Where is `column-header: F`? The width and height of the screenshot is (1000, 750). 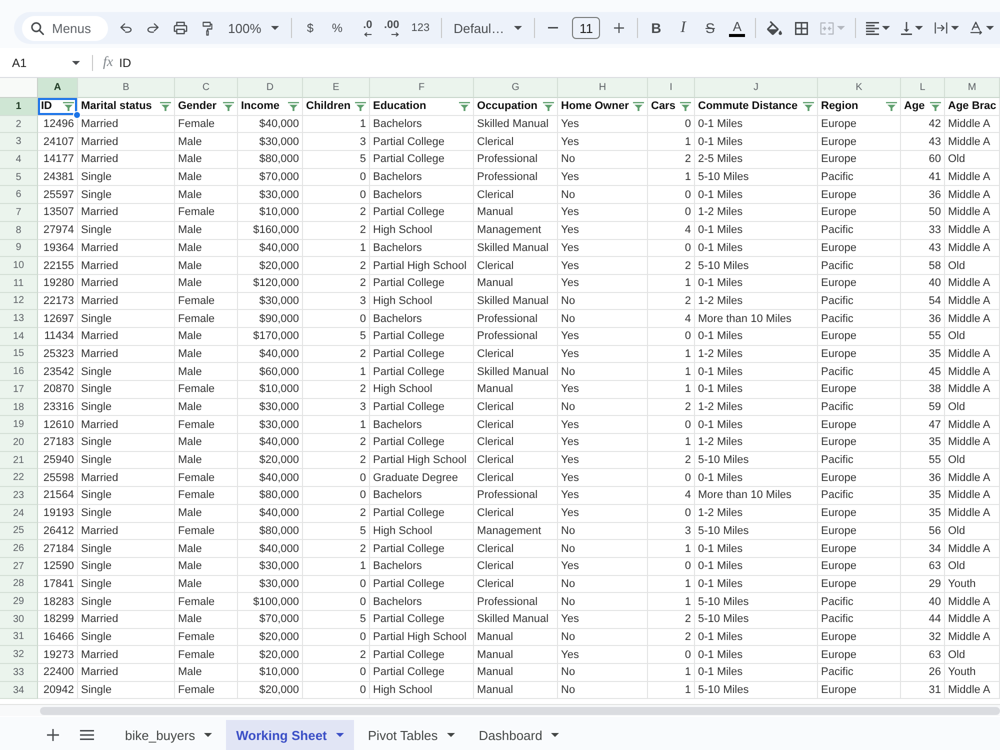 column-header: F is located at coordinates (422, 88).